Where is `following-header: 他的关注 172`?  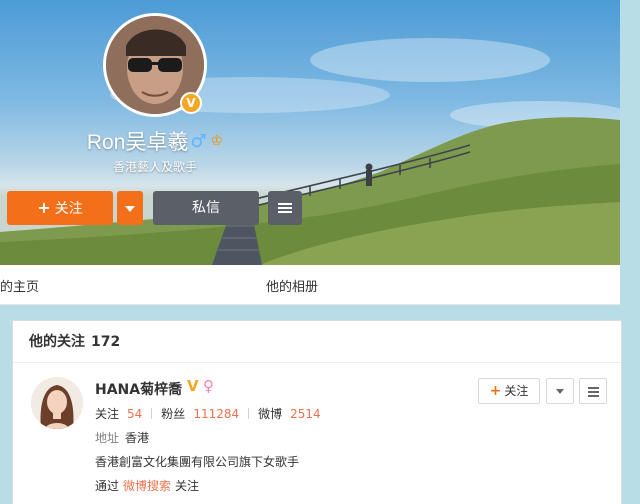
following-header: 他的关注 172 is located at coordinates (317, 342).